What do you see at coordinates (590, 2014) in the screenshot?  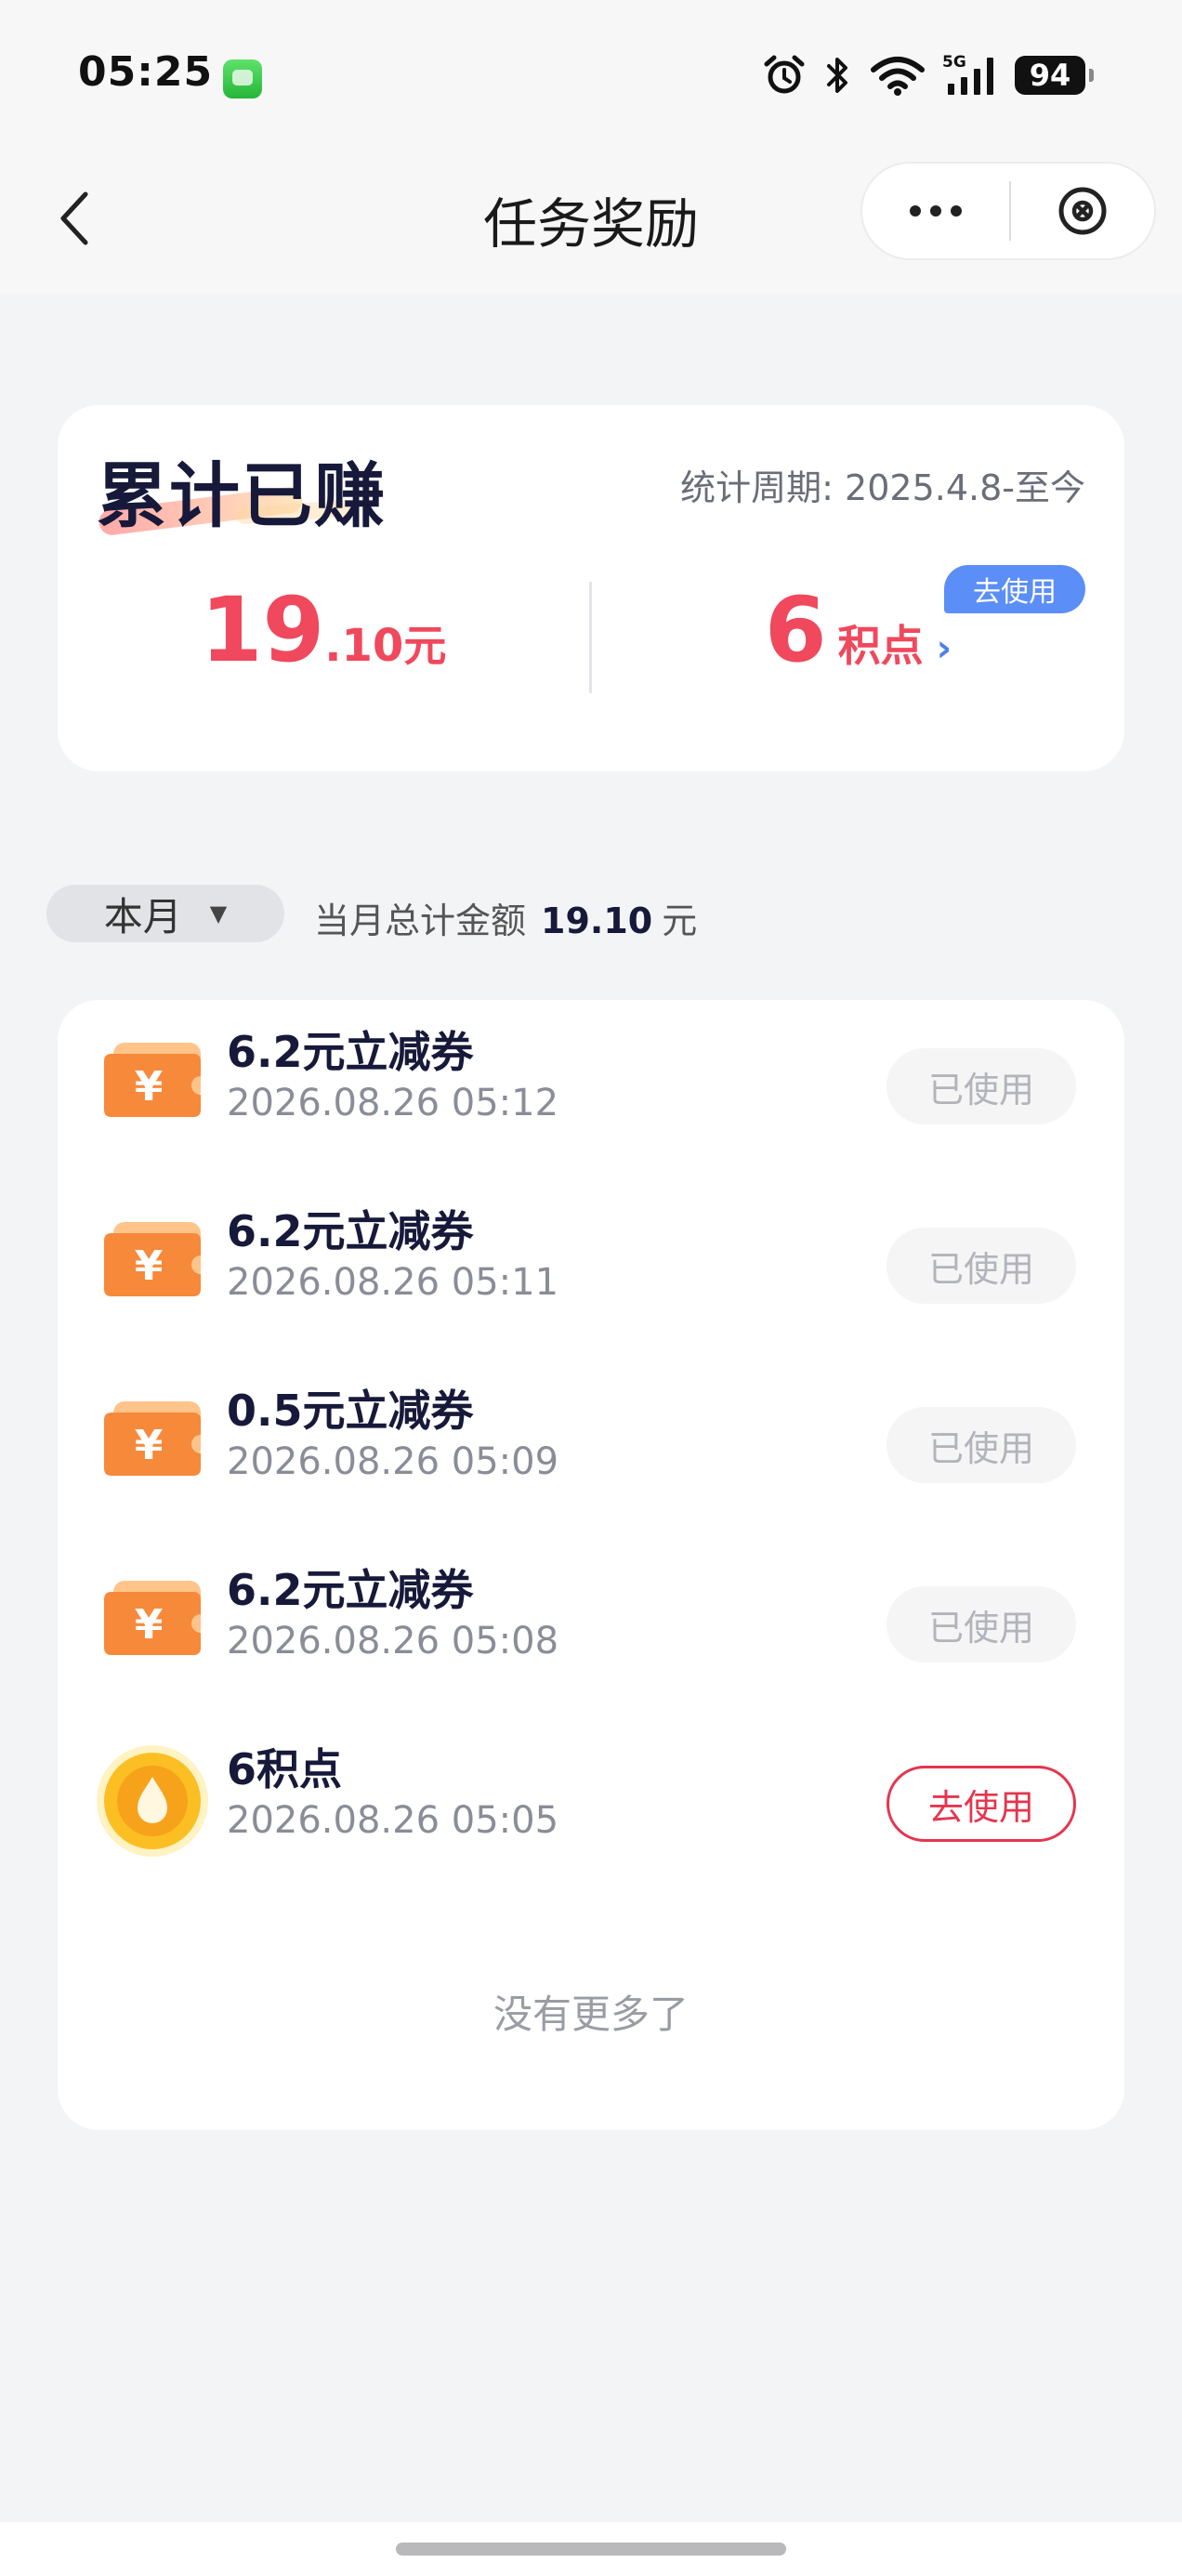 I see `list-end-text: 没有更多了` at bounding box center [590, 2014].